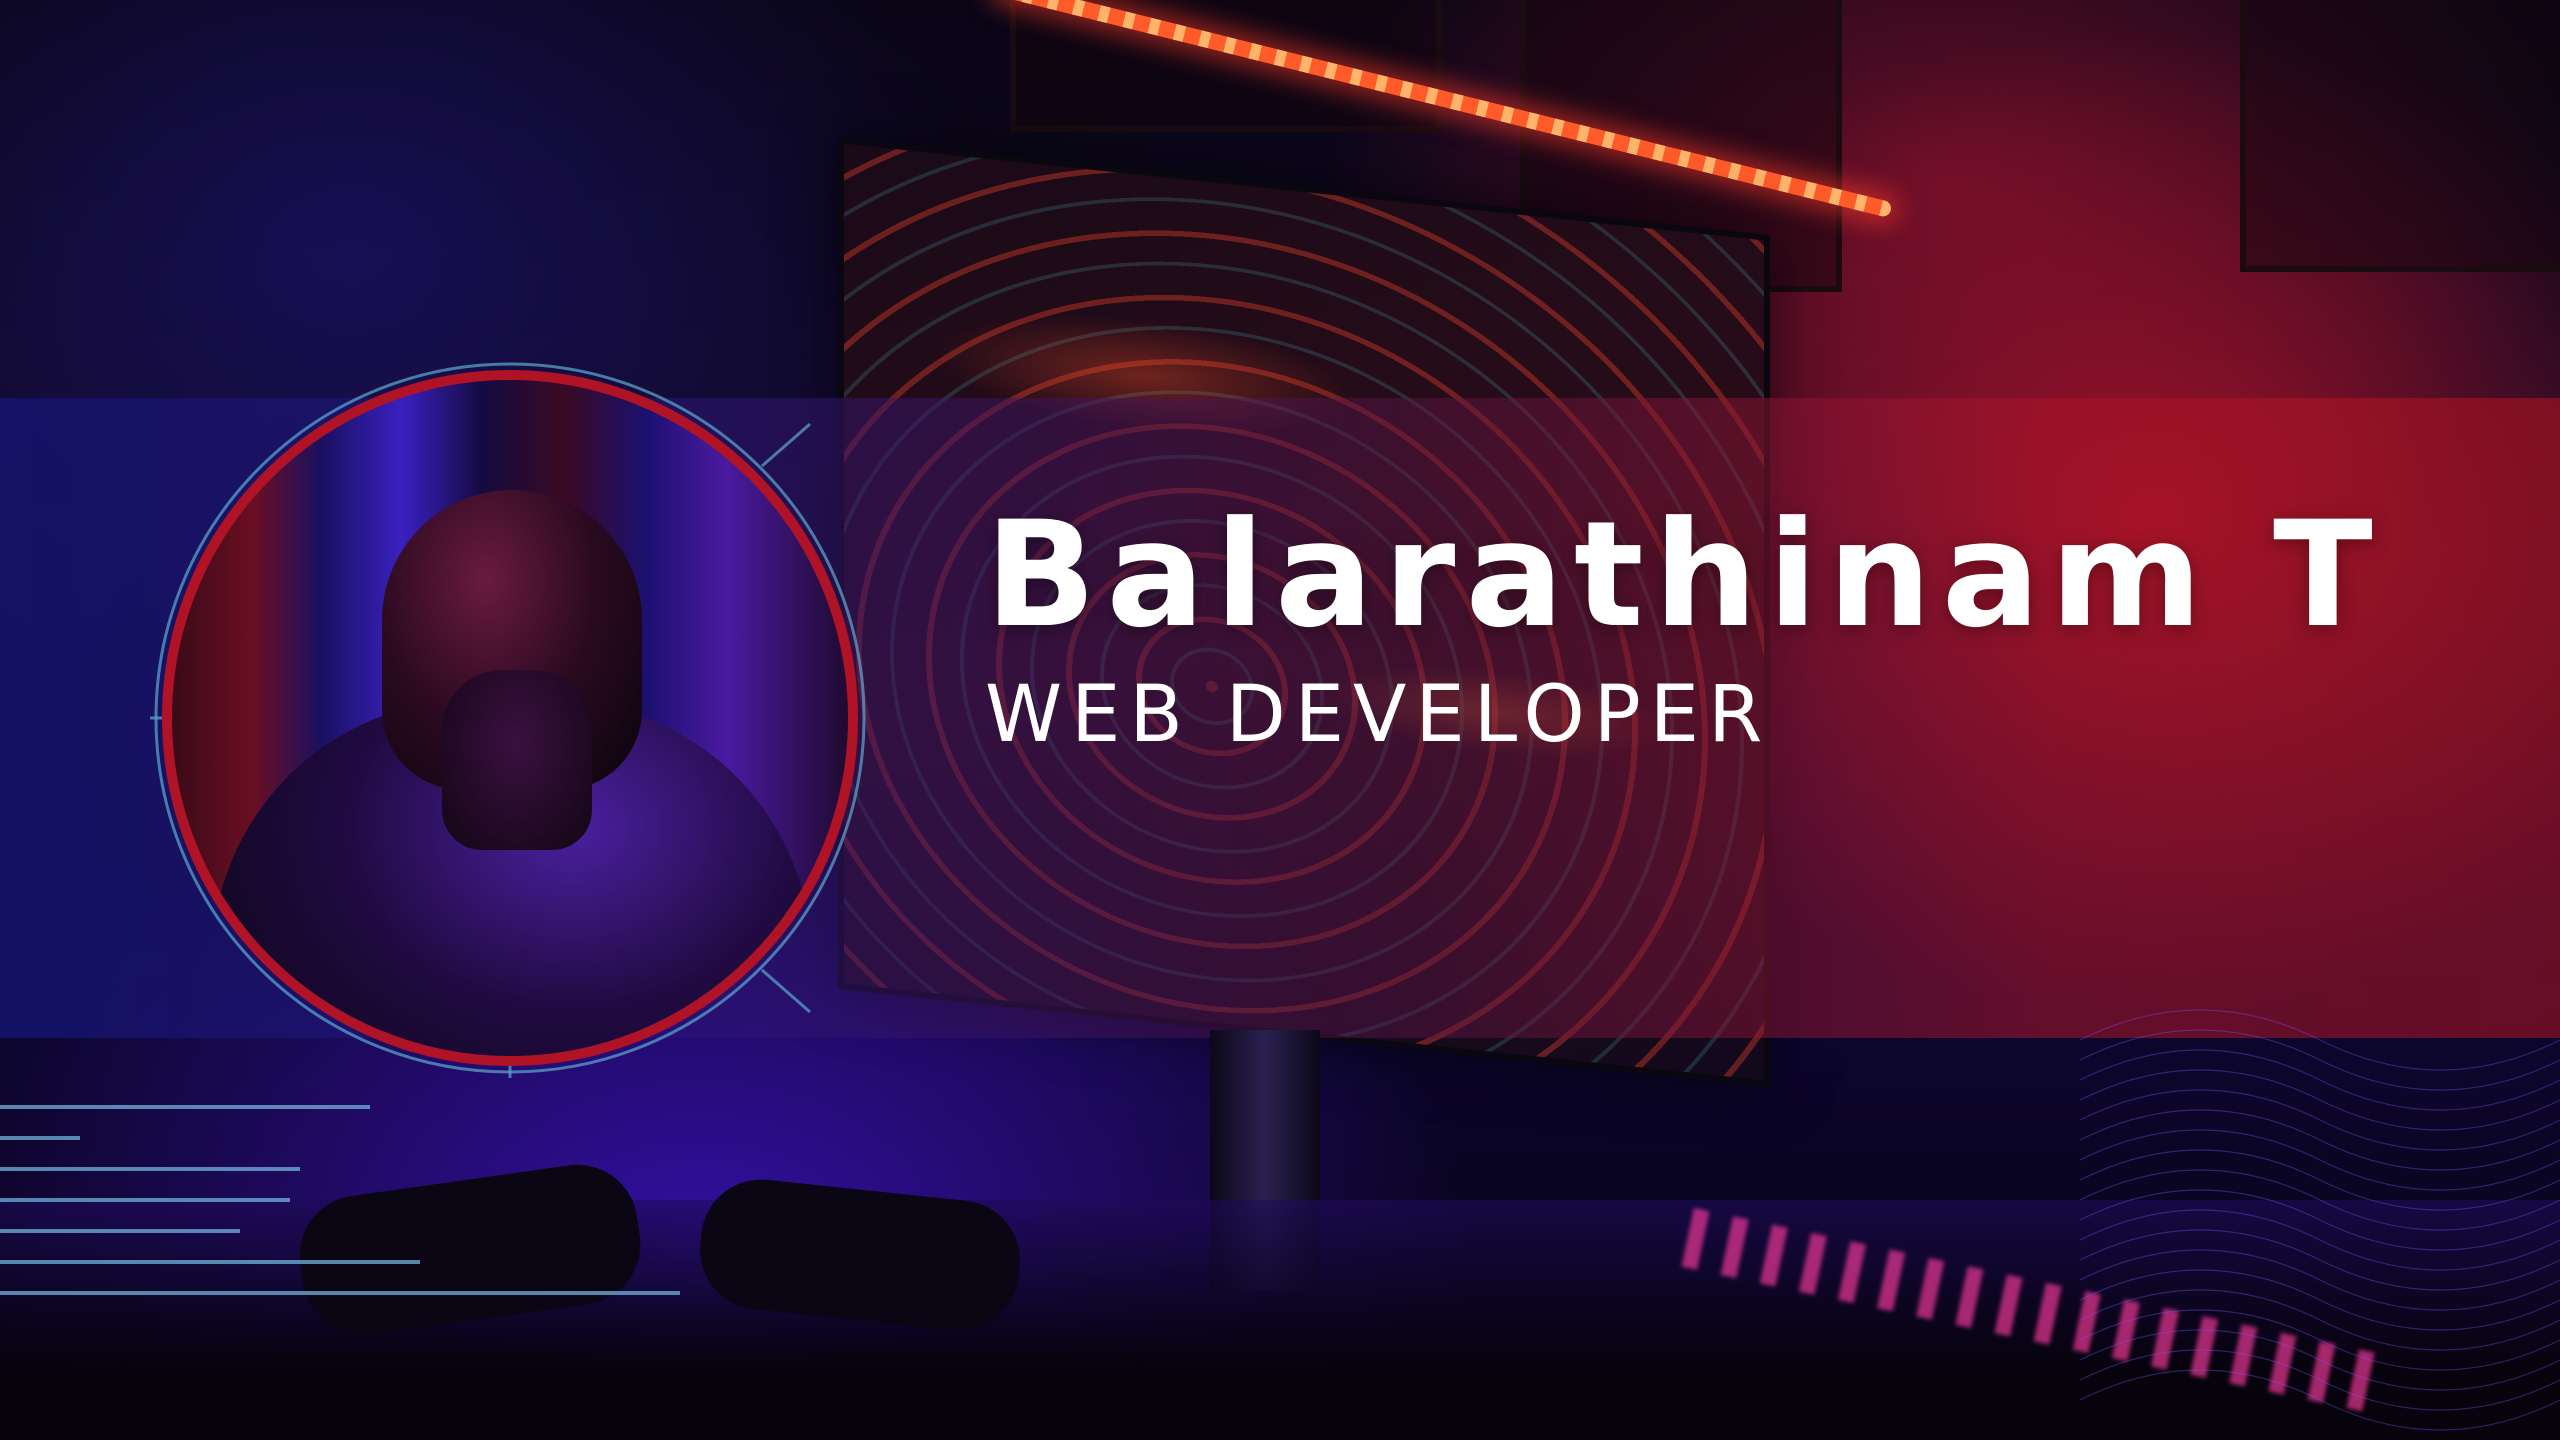 The width and height of the screenshot is (2560, 1440). I want to click on avatar, so click(510, 718).